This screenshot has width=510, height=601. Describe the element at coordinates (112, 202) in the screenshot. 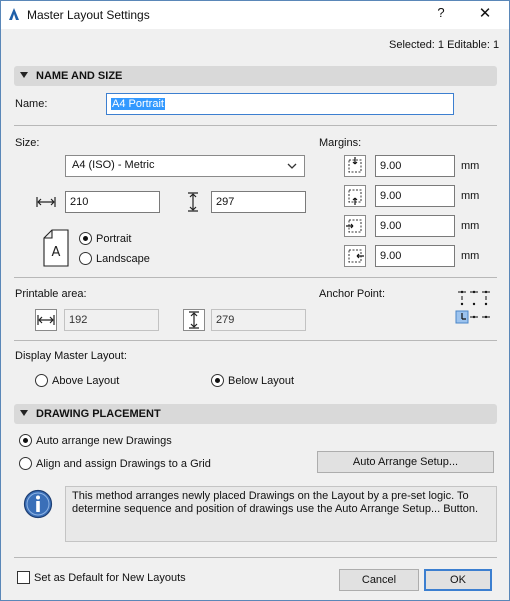

I see `width-field: 210` at that location.